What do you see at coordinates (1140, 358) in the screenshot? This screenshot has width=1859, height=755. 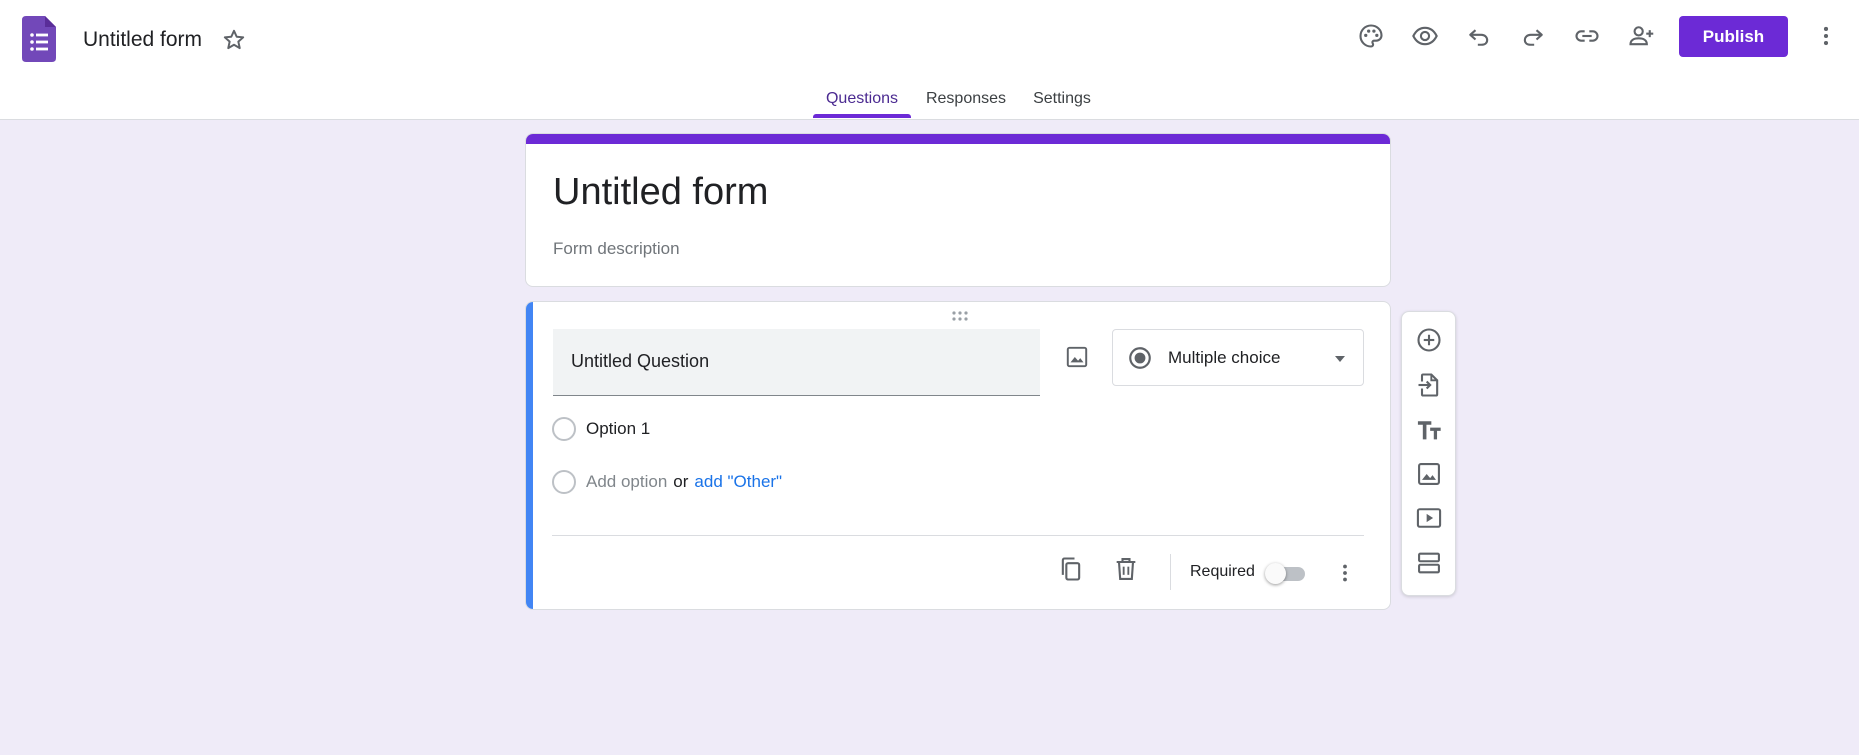 I see `radio-button-icon` at bounding box center [1140, 358].